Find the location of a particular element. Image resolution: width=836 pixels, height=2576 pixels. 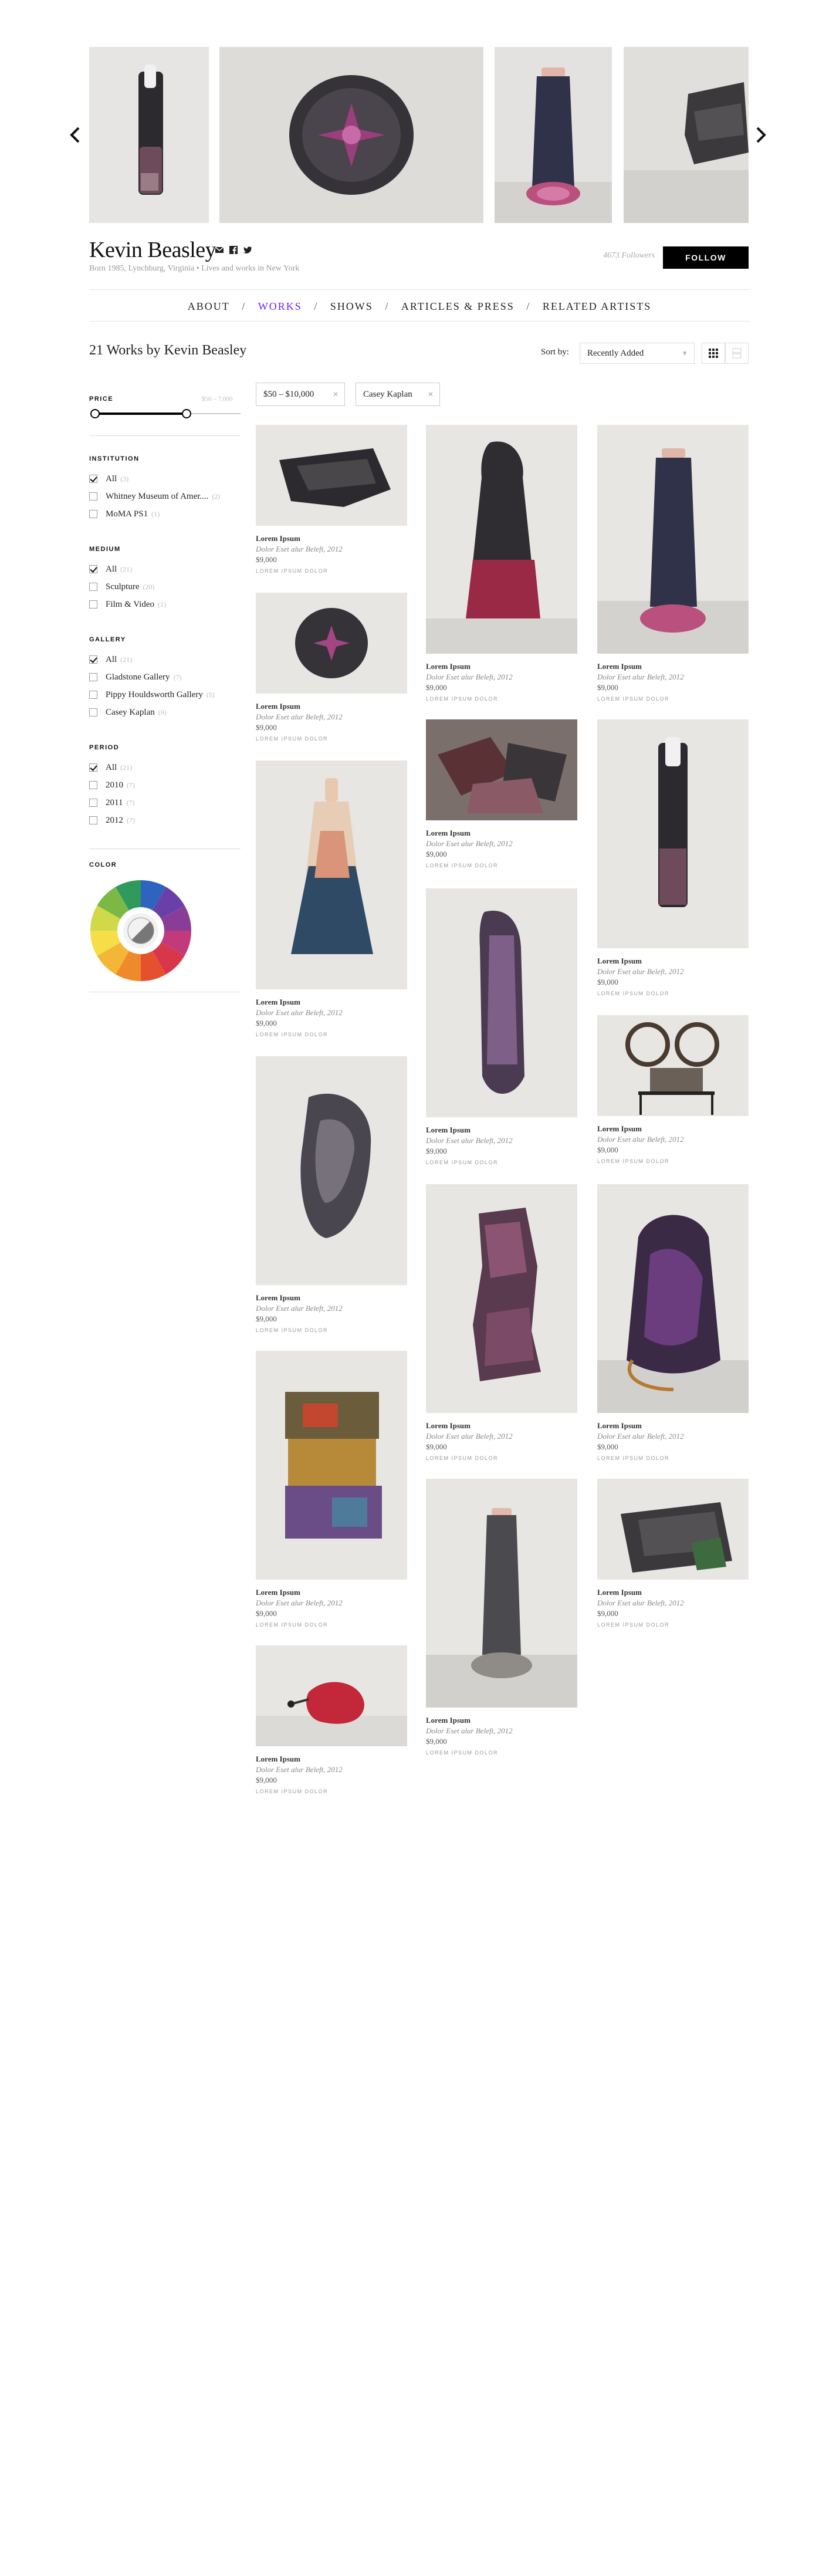

gallery-option: All (21) is located at coordinates (110, 659).